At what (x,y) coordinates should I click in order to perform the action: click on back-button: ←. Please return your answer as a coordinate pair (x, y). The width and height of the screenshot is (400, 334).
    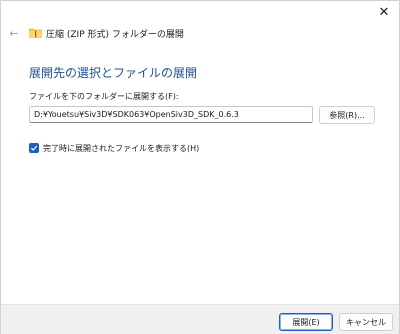
    Looking at the image, I should click on (14, 33).